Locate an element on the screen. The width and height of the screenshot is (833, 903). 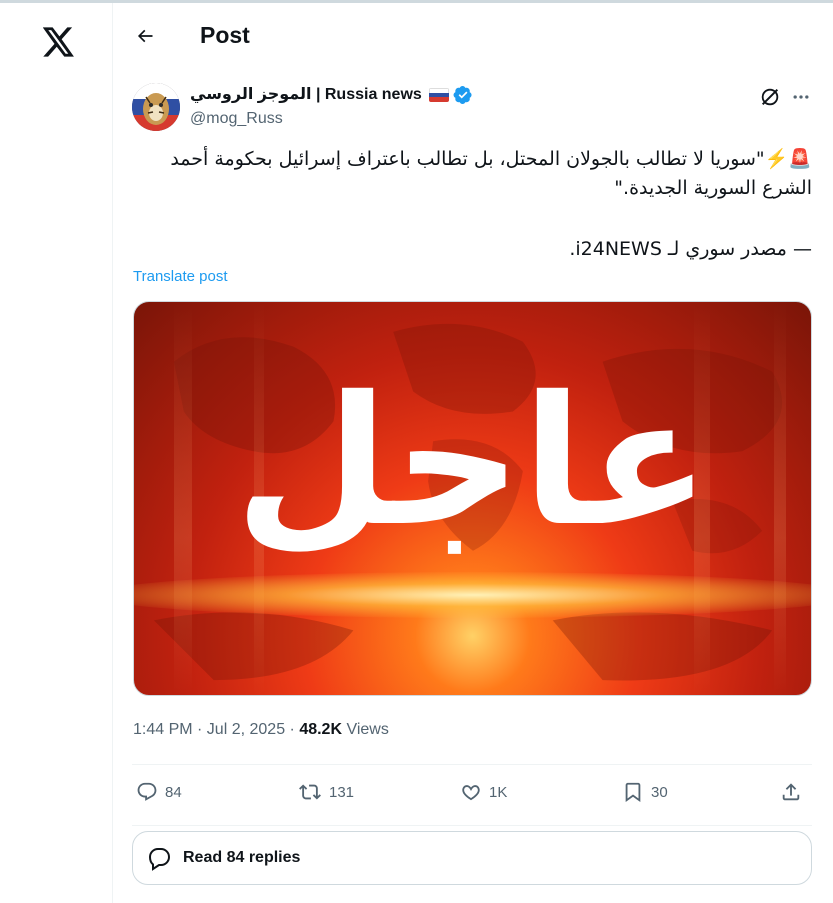
page-title: Post is located at coordinates (225, 35).